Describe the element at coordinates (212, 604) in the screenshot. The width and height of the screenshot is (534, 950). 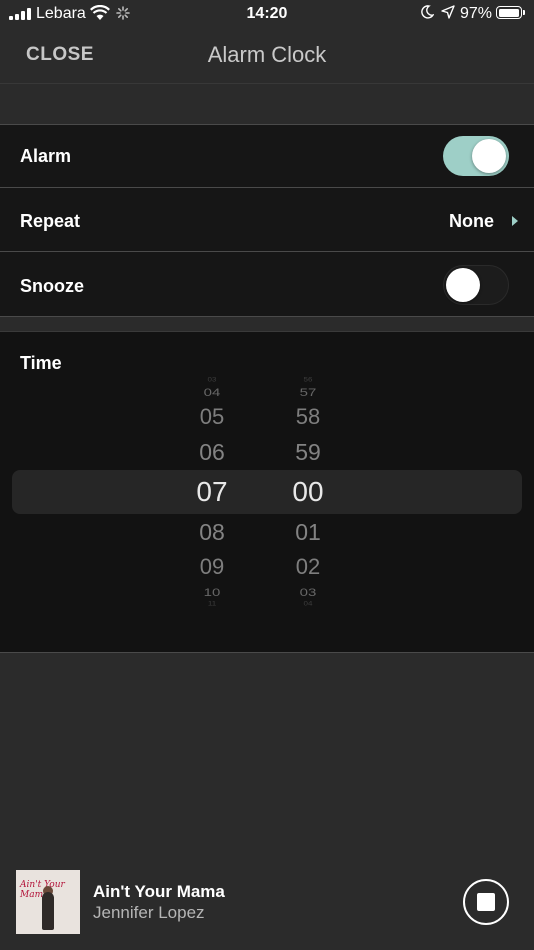
I see `hour-option: 11` at that location.